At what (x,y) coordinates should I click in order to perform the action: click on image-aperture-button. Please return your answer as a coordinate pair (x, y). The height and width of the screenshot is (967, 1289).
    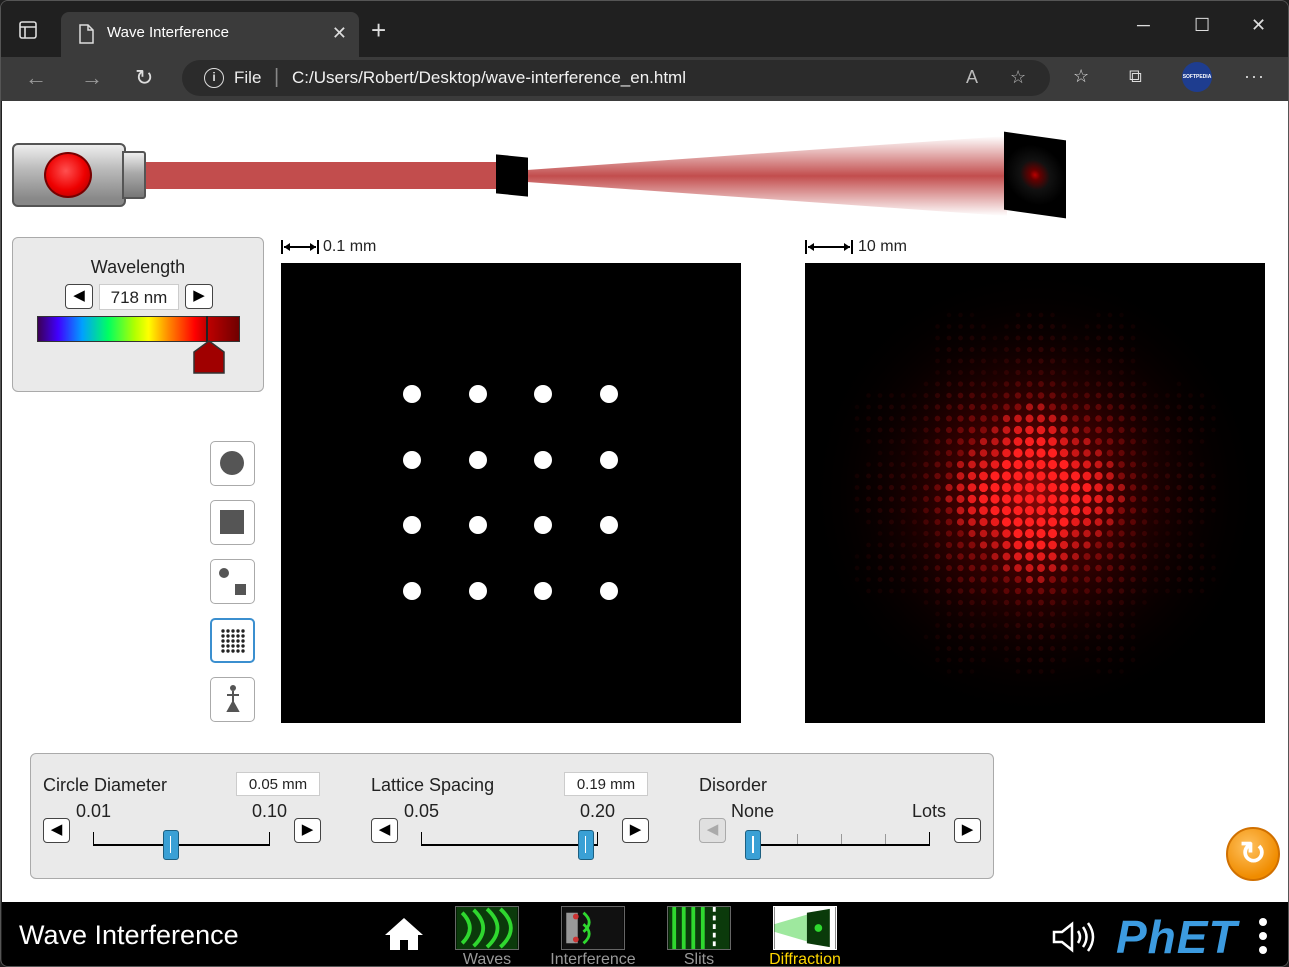
    Looking at the image, I should click on (232, 699).